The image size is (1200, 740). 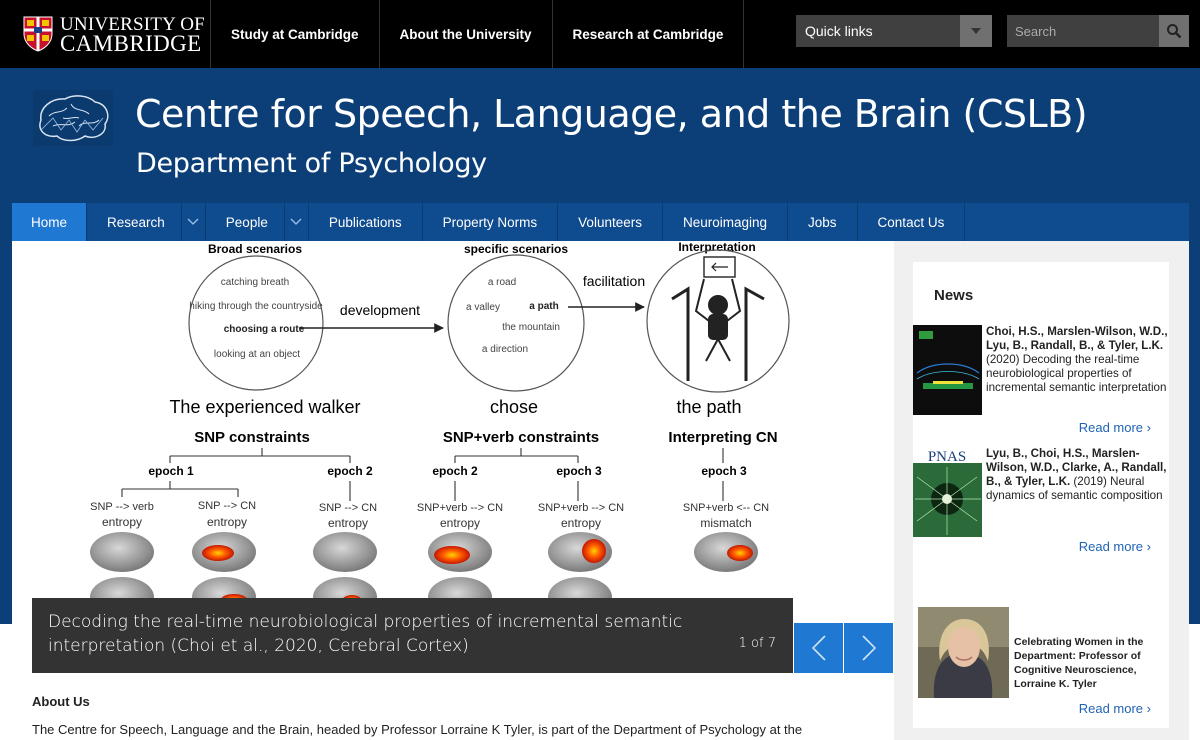 I want to click on fig-text: catching breath, so click(x=255, y=282).